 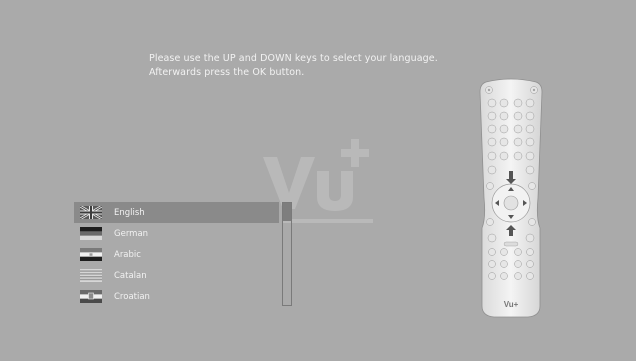 I want to click on language-label: German, so click(x=131, y=233).